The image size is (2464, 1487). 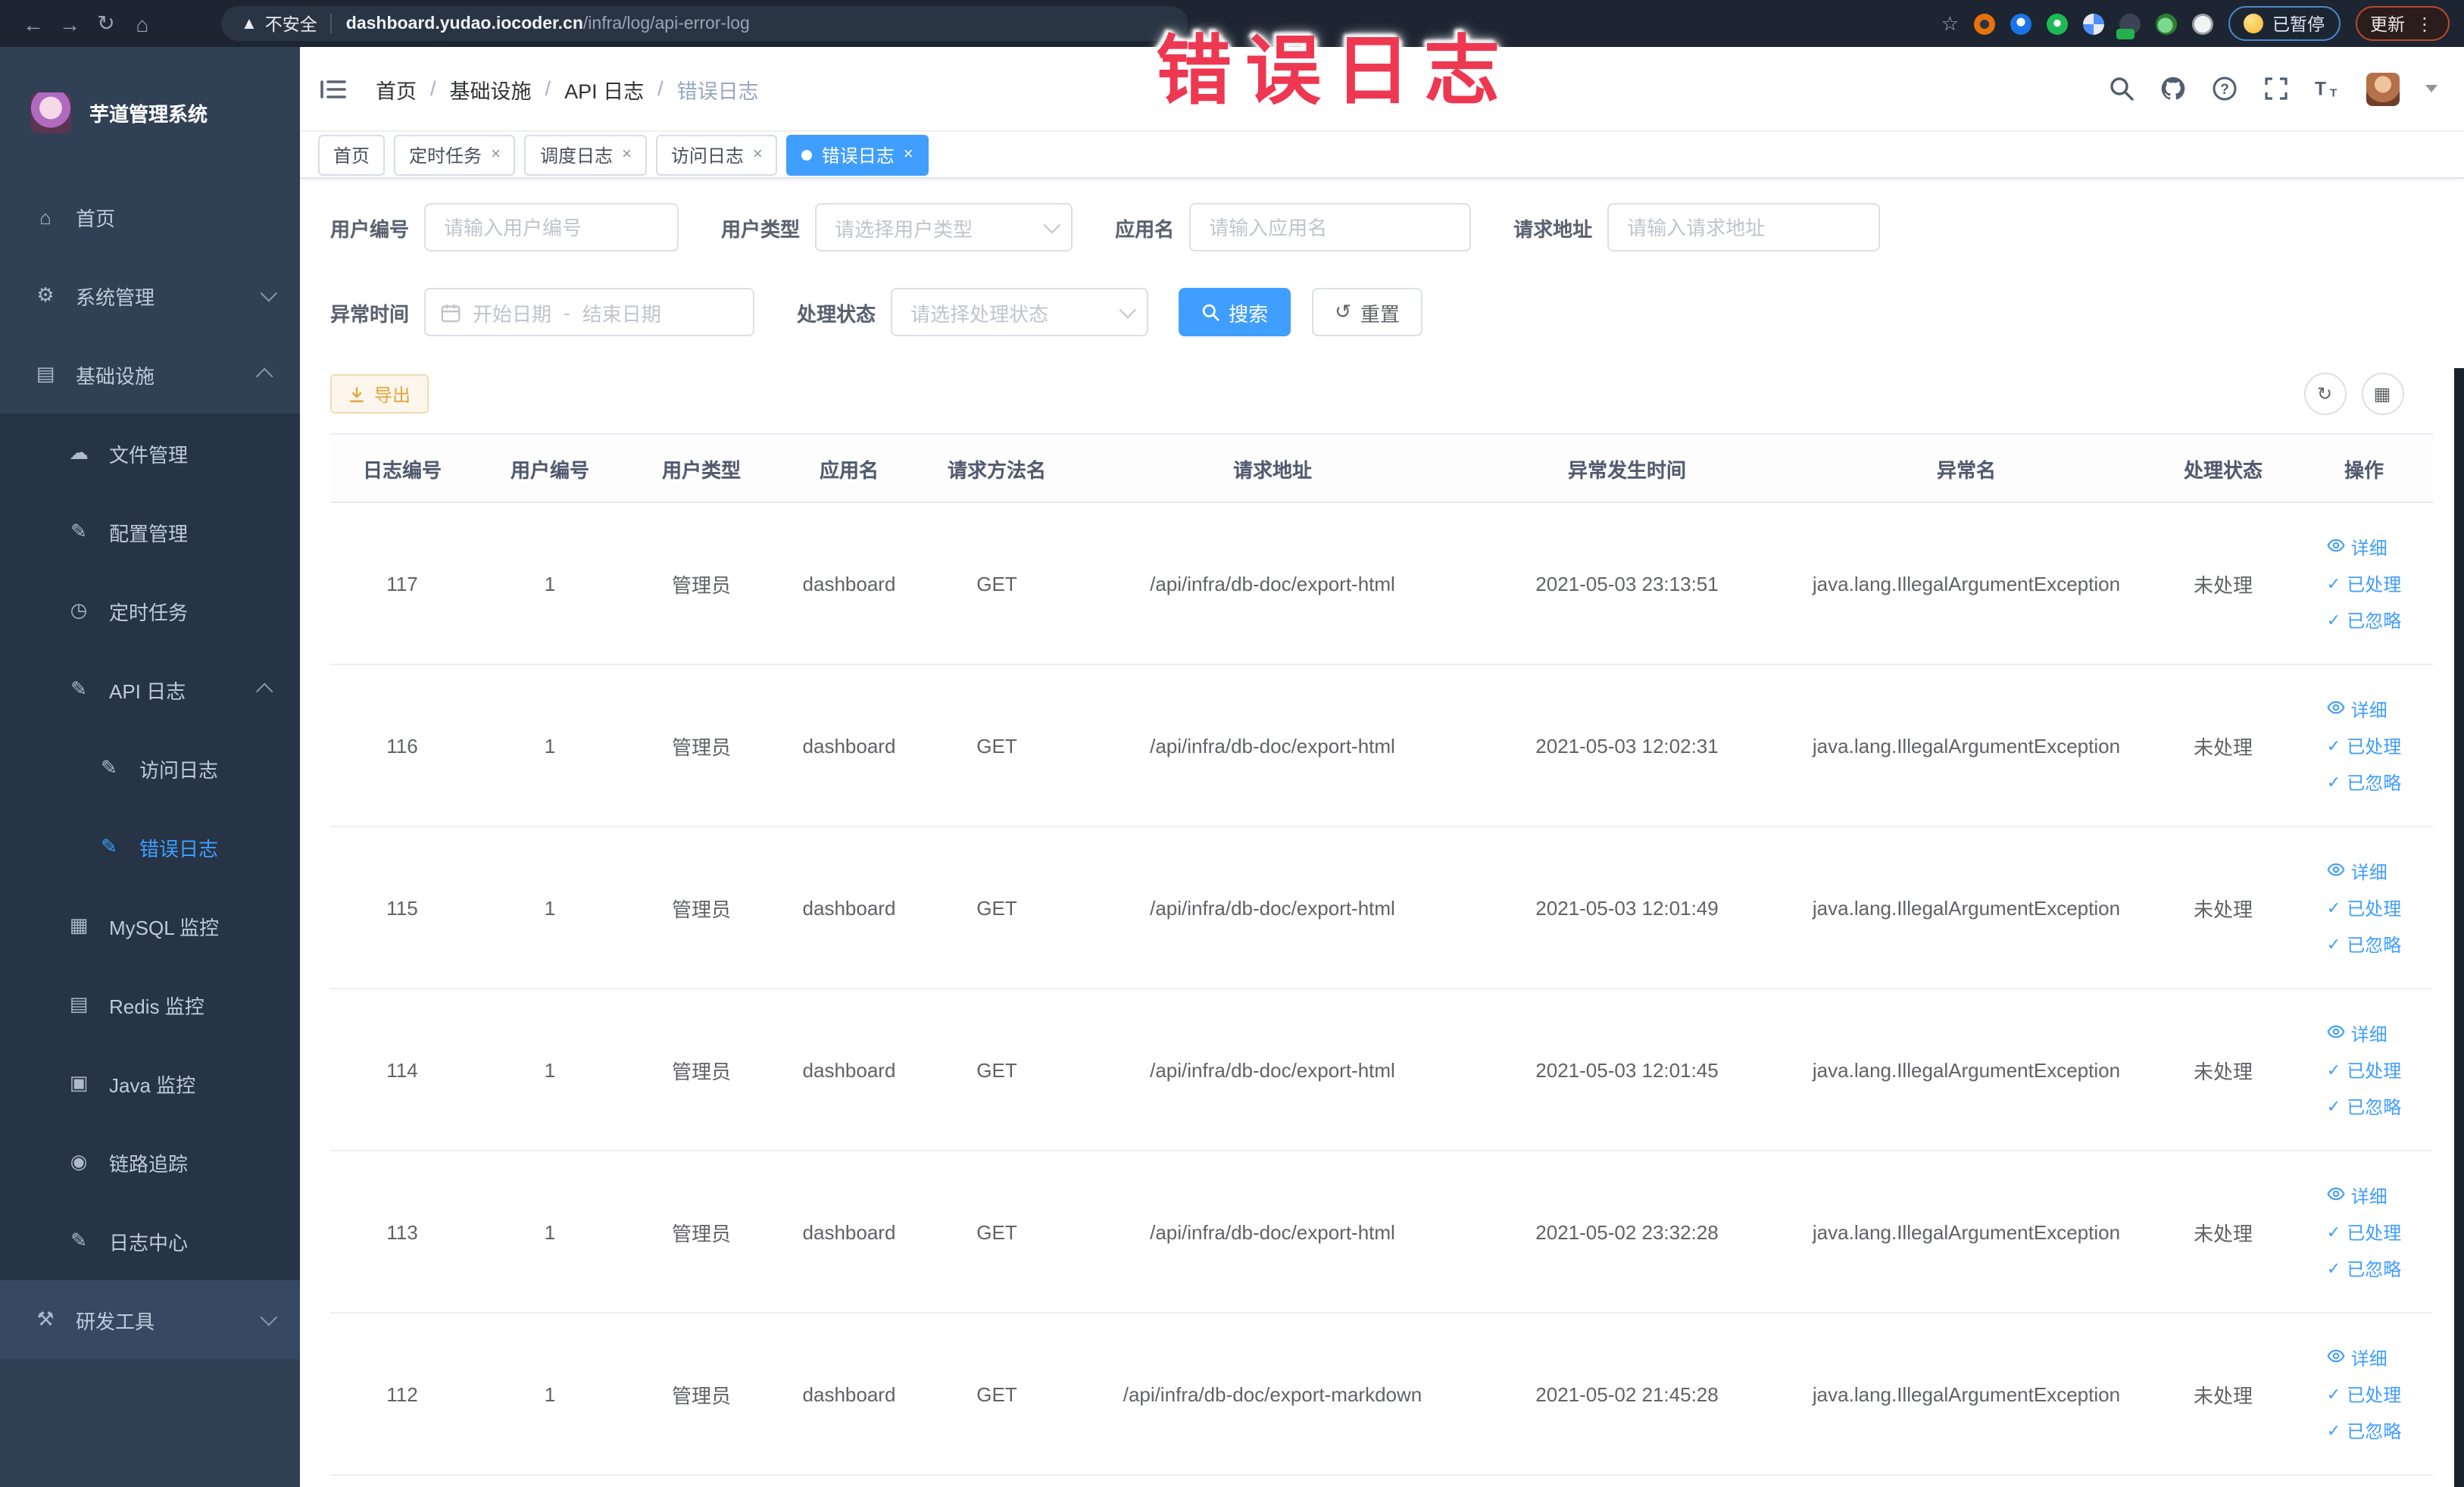 What do you see at coordinates (585, 154) in the screenshot?
I see `tab-调度日志: 调度日志 ×` at bounding box center [585, 154].